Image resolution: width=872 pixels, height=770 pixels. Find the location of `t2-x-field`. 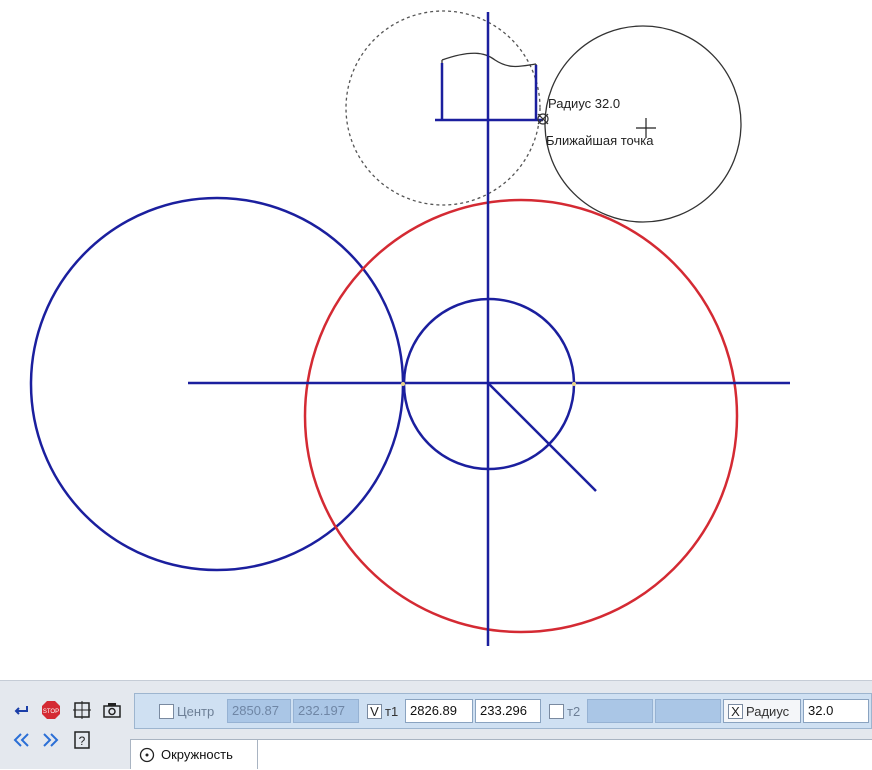

t2-x-field is located at coordinates (620, 711).